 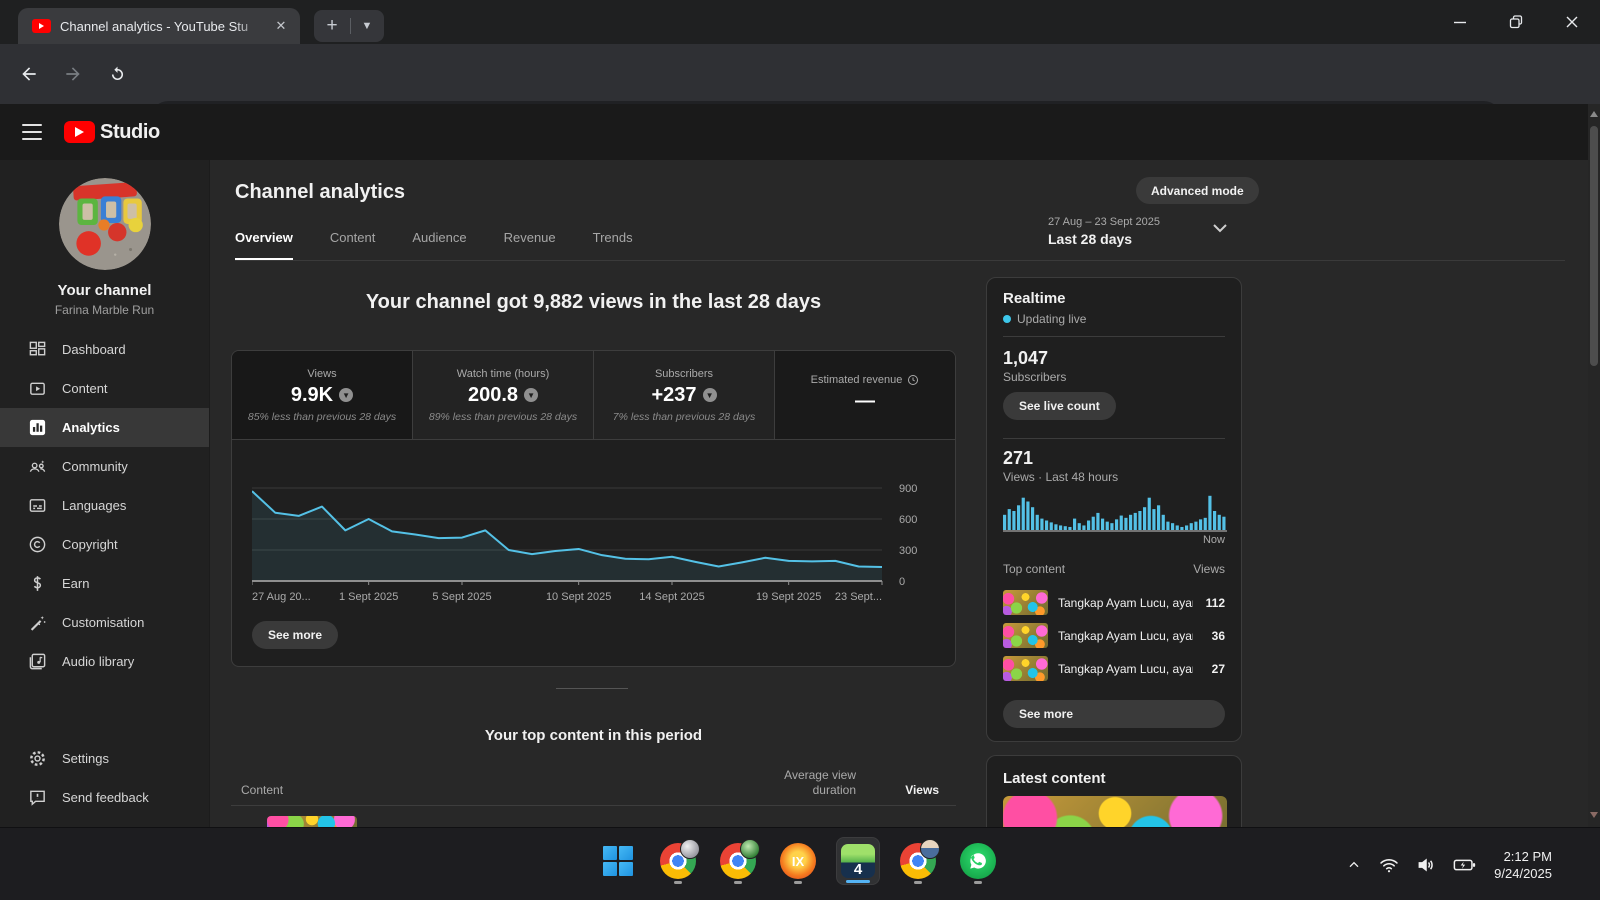 What do you see at coordinates (367, 26) in the screenshot?
I see `tab-search-chevron-icon: ▼` at bounding box center [367, 26].